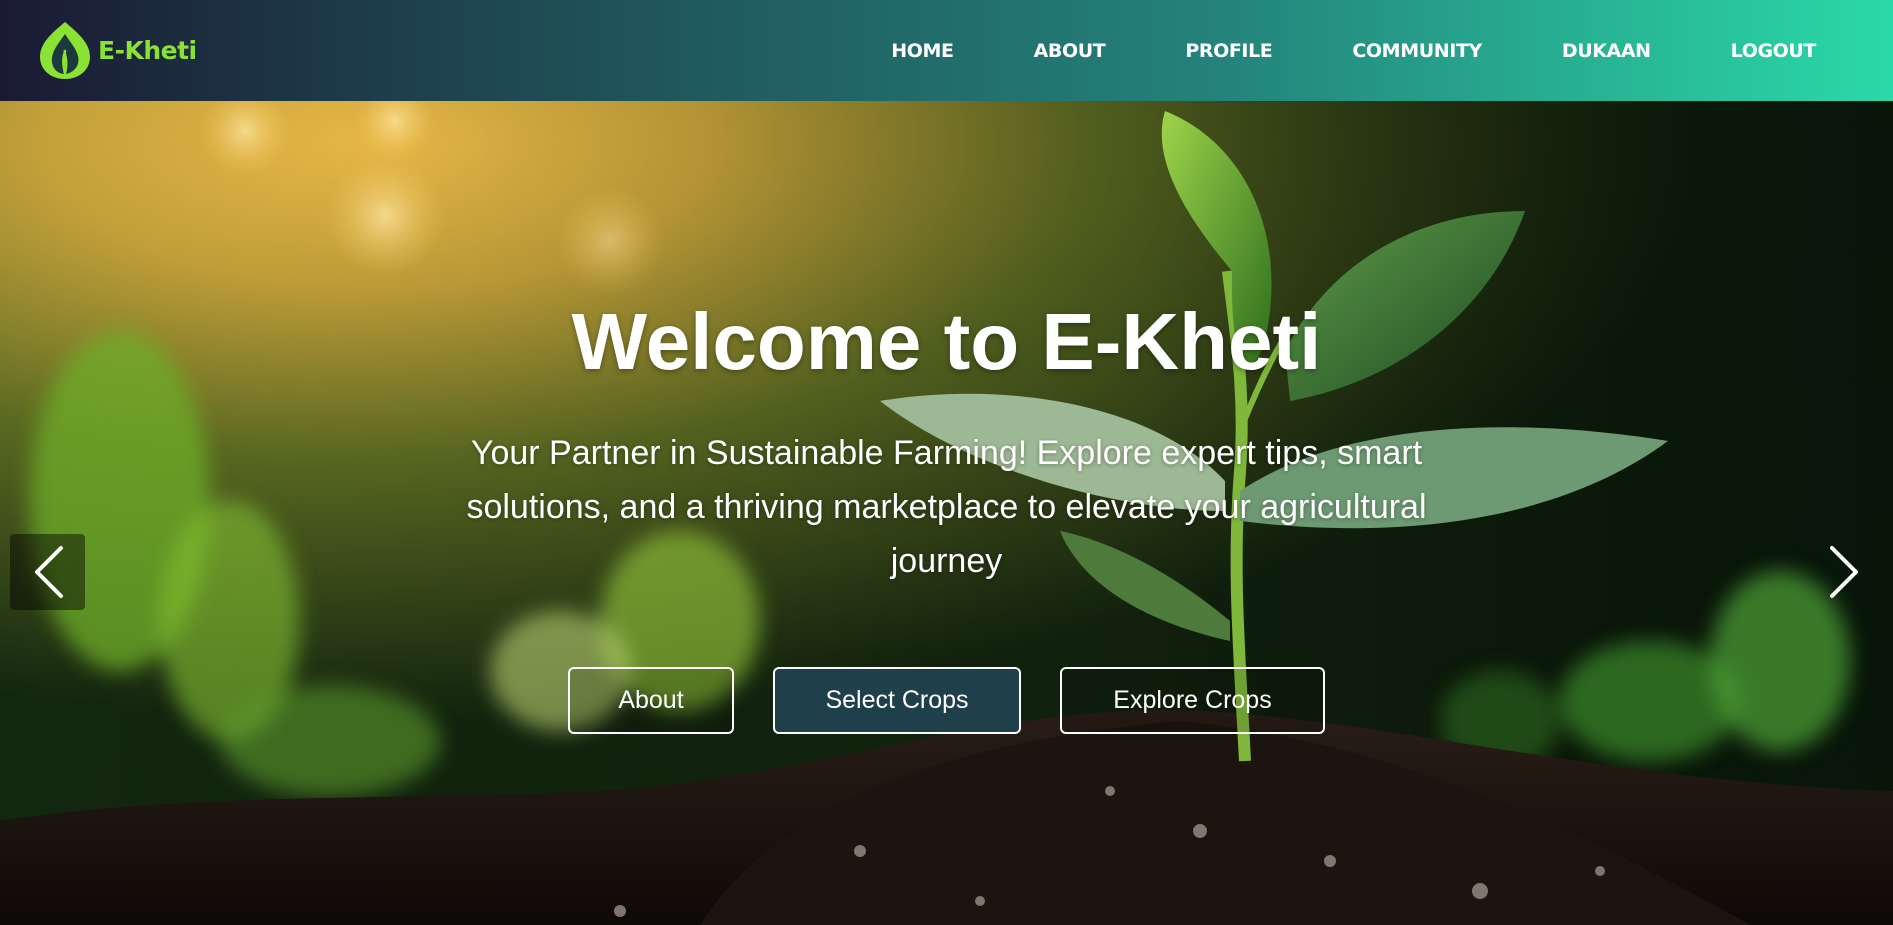 This screenshot has width=1893, height=925. I want to click on carousel-next-button, so click(1845, 572).